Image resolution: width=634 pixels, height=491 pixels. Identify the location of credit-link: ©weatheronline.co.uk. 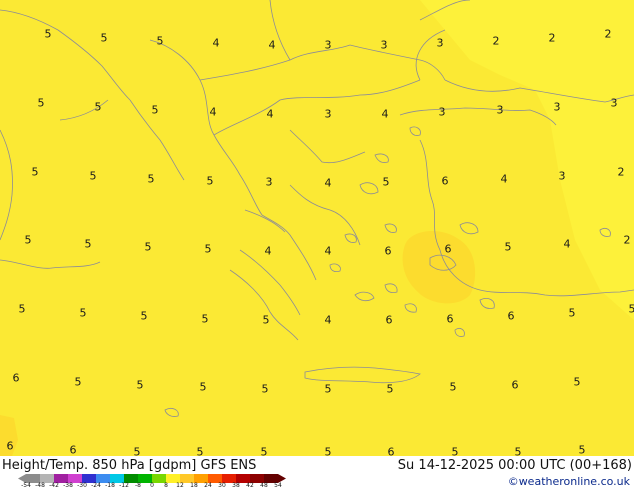
(569, 481).